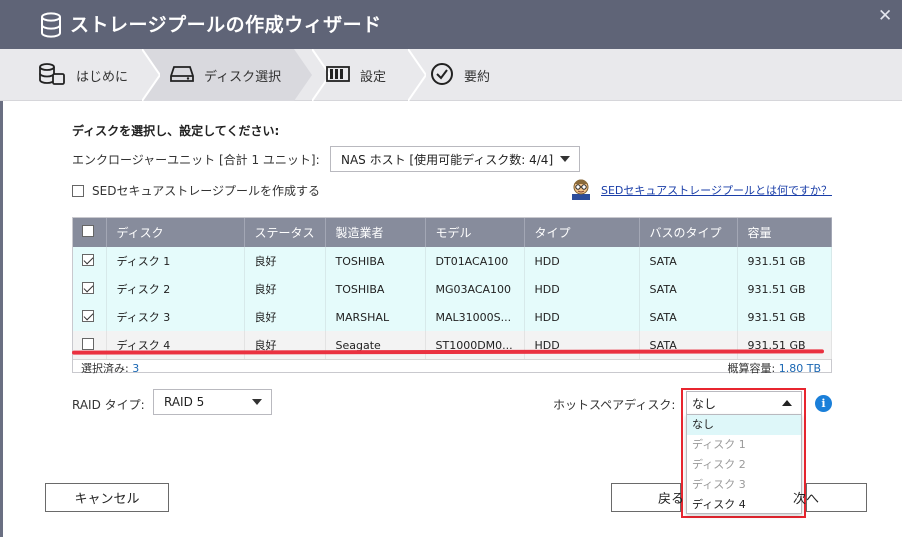 This screenshot has width=902, height=537. I want to click on step-label: 設定, so click(373, 77).